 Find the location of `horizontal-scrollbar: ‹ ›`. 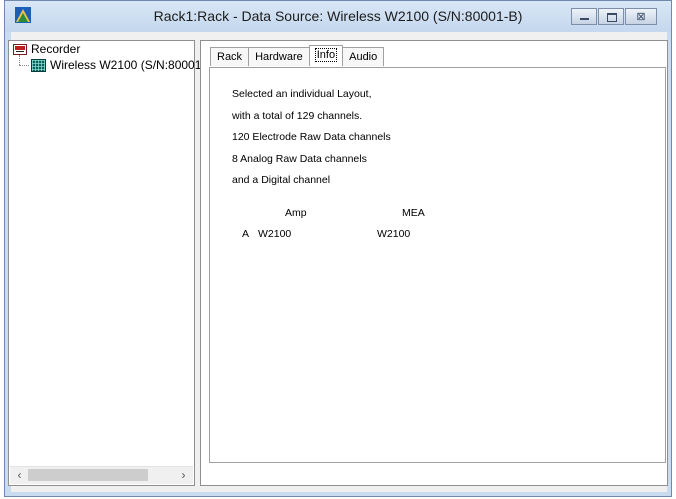

horizontal-scrollbar: ‹ › is located at coordinates (101, 475).